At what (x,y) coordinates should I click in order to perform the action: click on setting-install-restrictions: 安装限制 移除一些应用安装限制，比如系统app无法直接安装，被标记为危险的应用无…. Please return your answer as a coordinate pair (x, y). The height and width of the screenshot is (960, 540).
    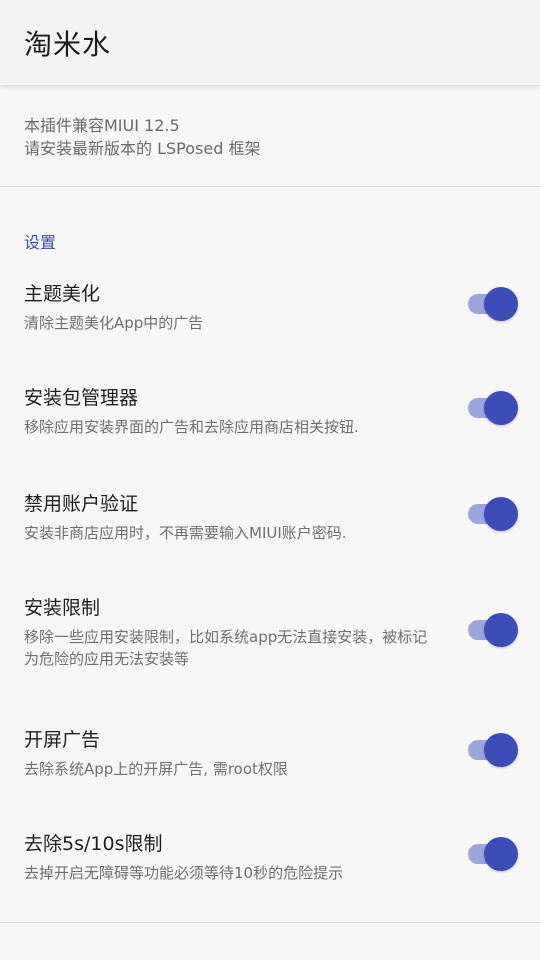
    Looking at the image, I should click on (270, 648).